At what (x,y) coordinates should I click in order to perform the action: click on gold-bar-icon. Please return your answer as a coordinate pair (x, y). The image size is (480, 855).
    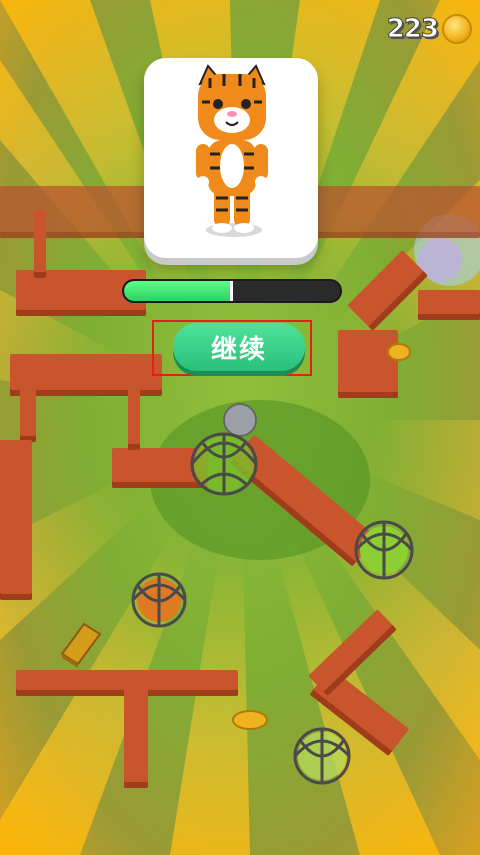
    Looking at the image, I should click on (81, 645).